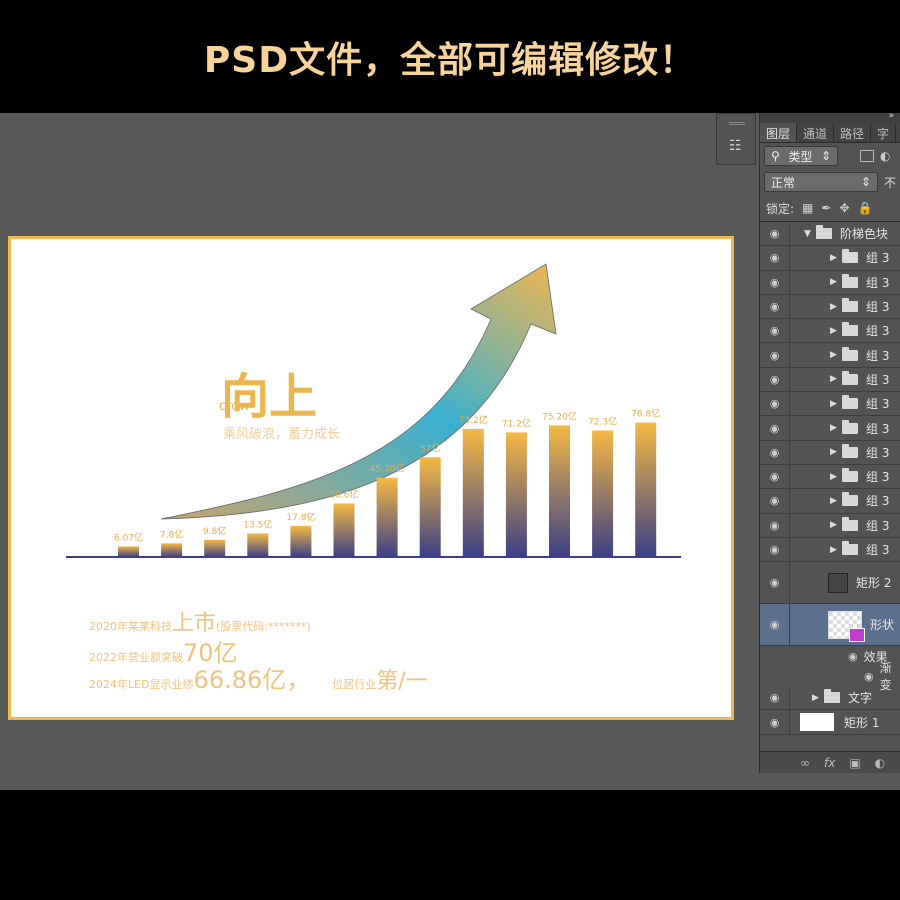 This screenshot has width=900, height=900. I want to click on blend-mode-select: 正常 ⇕, so click(821, 182).